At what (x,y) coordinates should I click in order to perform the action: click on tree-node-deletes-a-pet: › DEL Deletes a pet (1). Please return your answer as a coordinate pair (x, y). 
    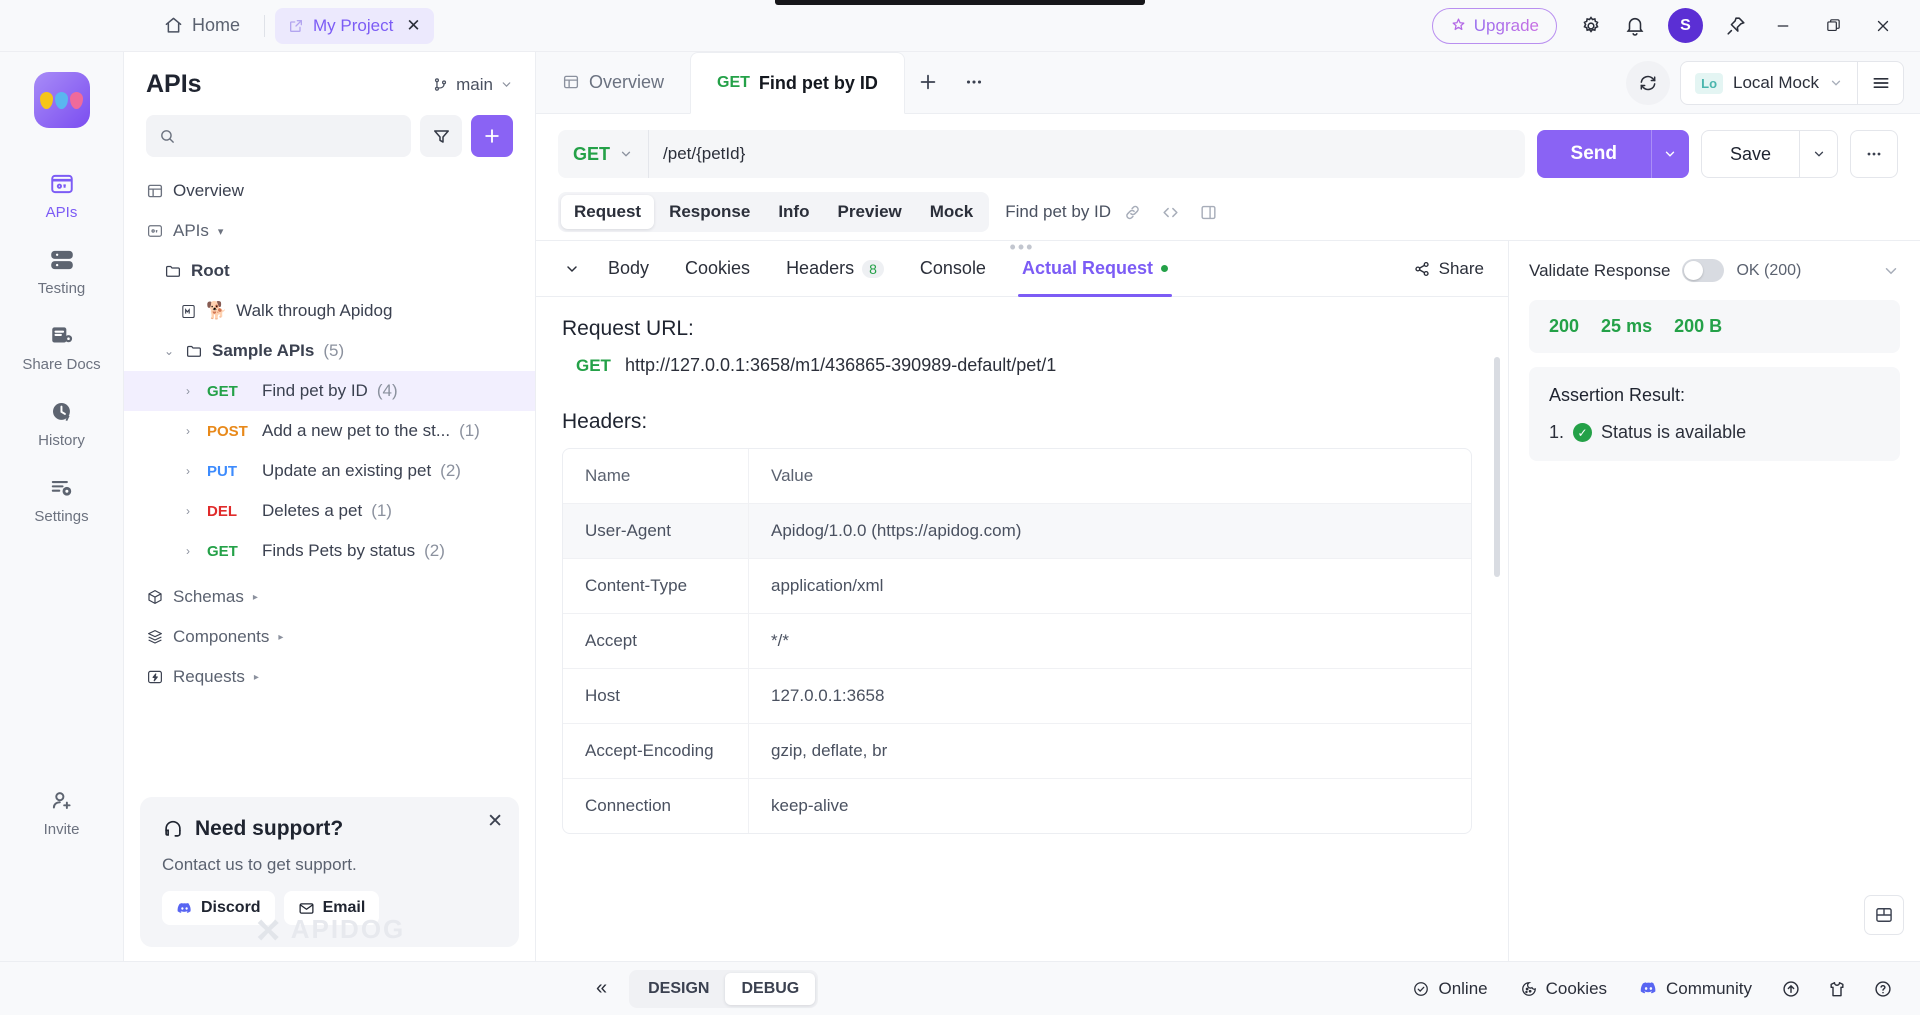
    Looking at the image, I should click on (329, 511).